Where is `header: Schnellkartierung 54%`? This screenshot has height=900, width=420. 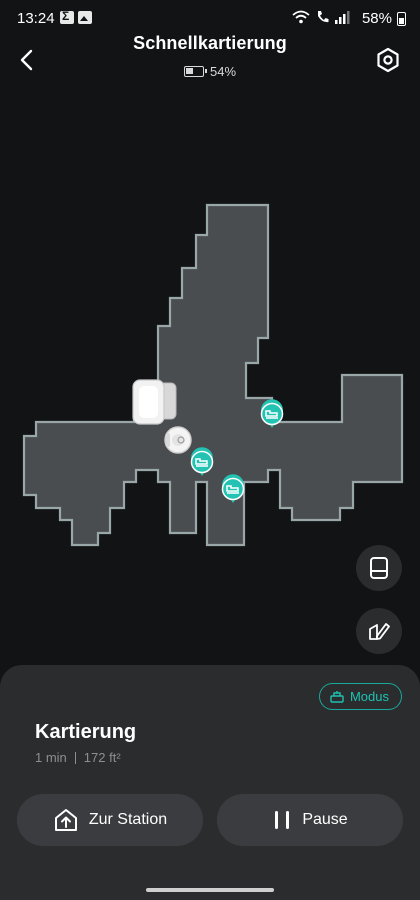
header: Schnellkartierung 54% is located at coordinates (210, 58).